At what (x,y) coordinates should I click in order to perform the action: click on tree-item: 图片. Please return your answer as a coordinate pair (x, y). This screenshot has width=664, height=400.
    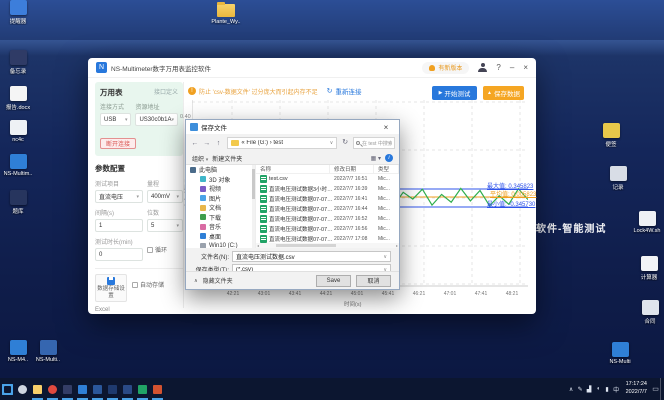
    Looking at the image, I should click on (220, 199).